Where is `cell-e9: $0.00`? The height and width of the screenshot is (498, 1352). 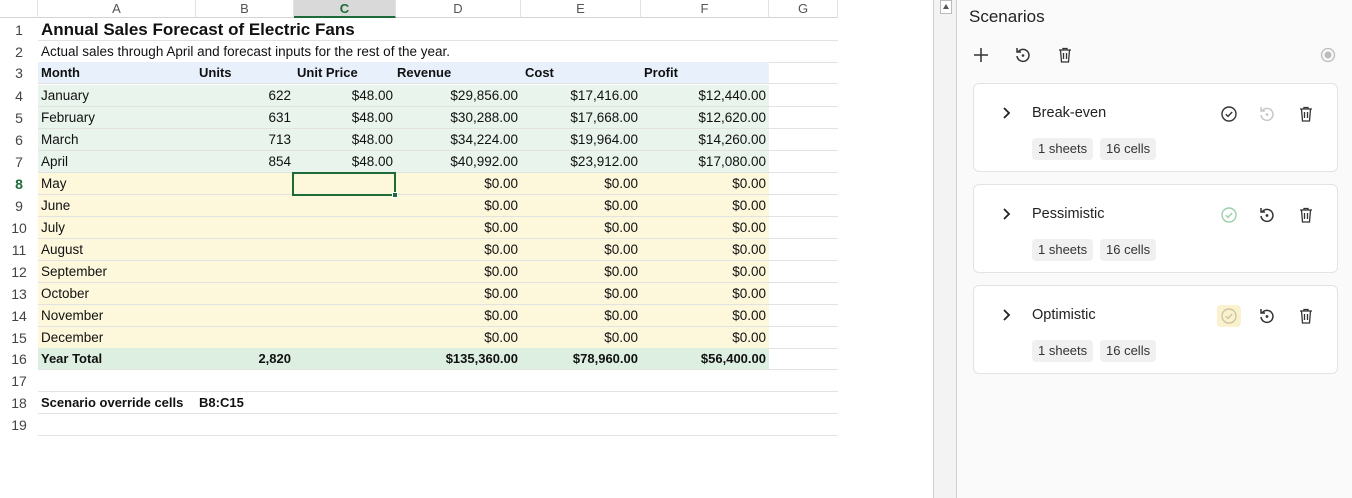
cell-e9: $0.00 is located at coordinates (581, 206).